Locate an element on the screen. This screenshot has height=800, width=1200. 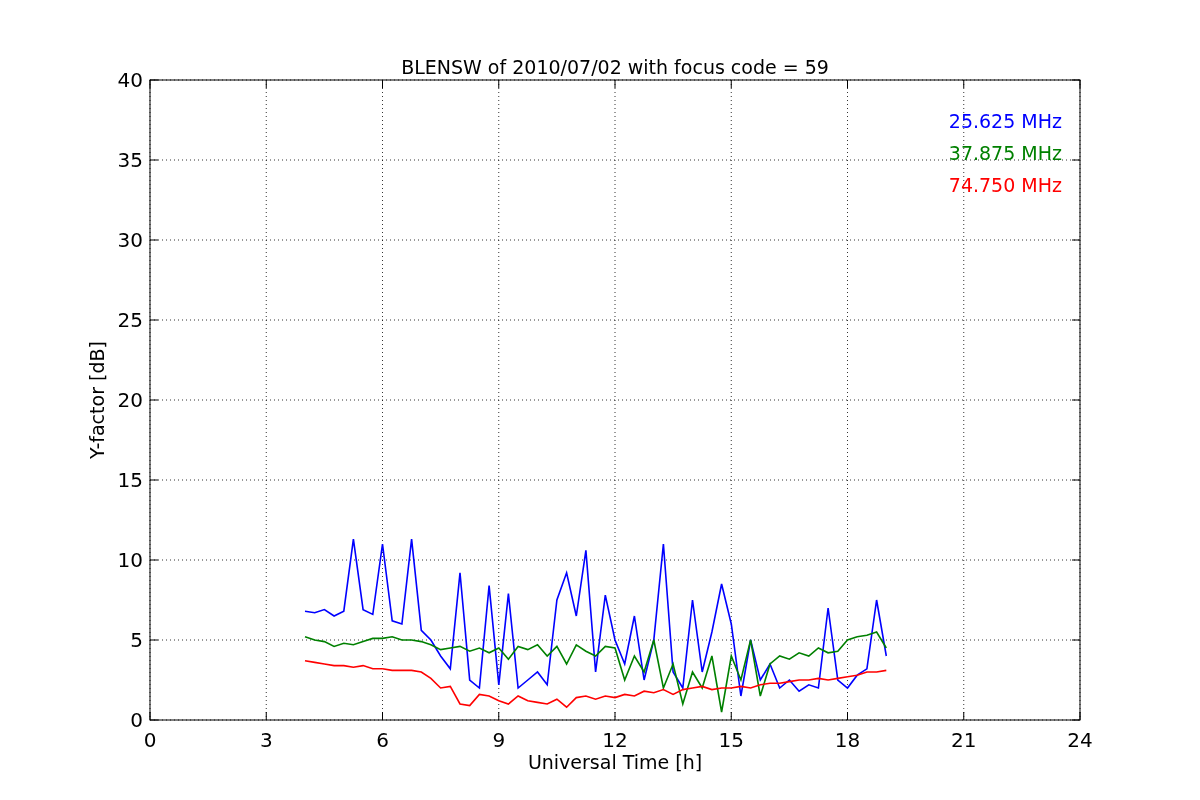
y-tick-label: 30 is located at coordinates (130, 240).